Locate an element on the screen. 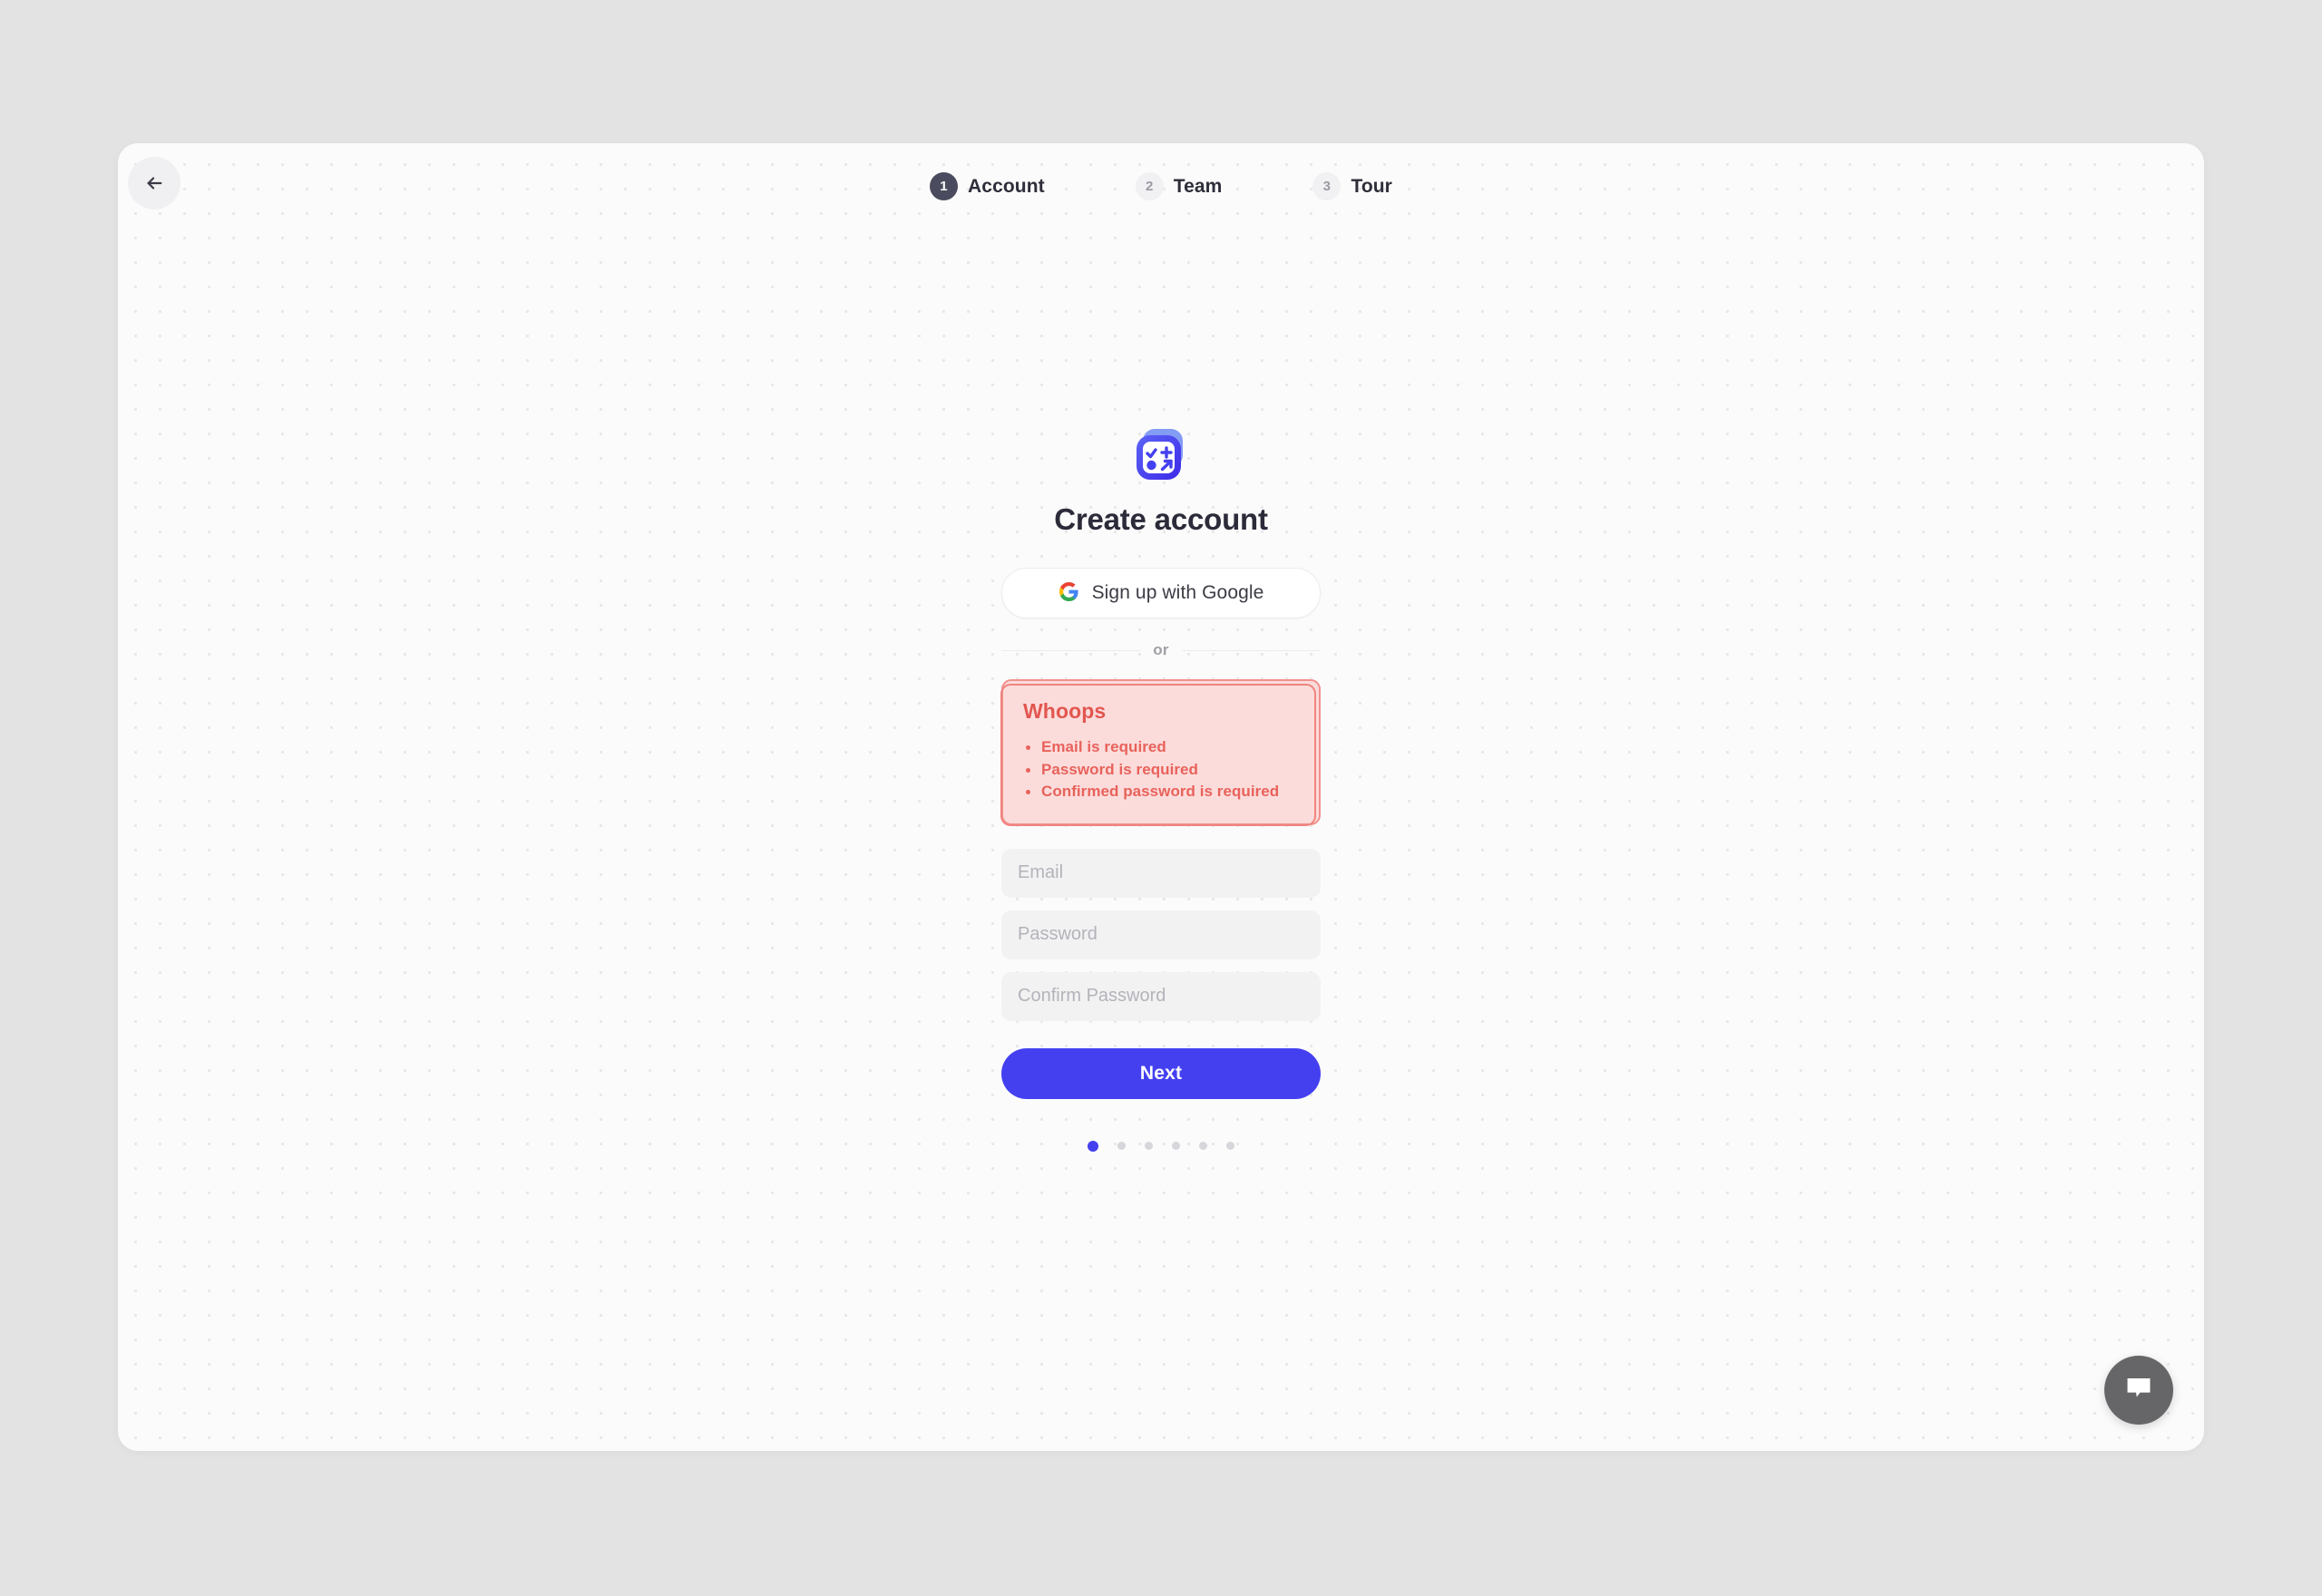  stepper: 1 Account 2 Team 3 Tour is located at coordinates (1161, 186).